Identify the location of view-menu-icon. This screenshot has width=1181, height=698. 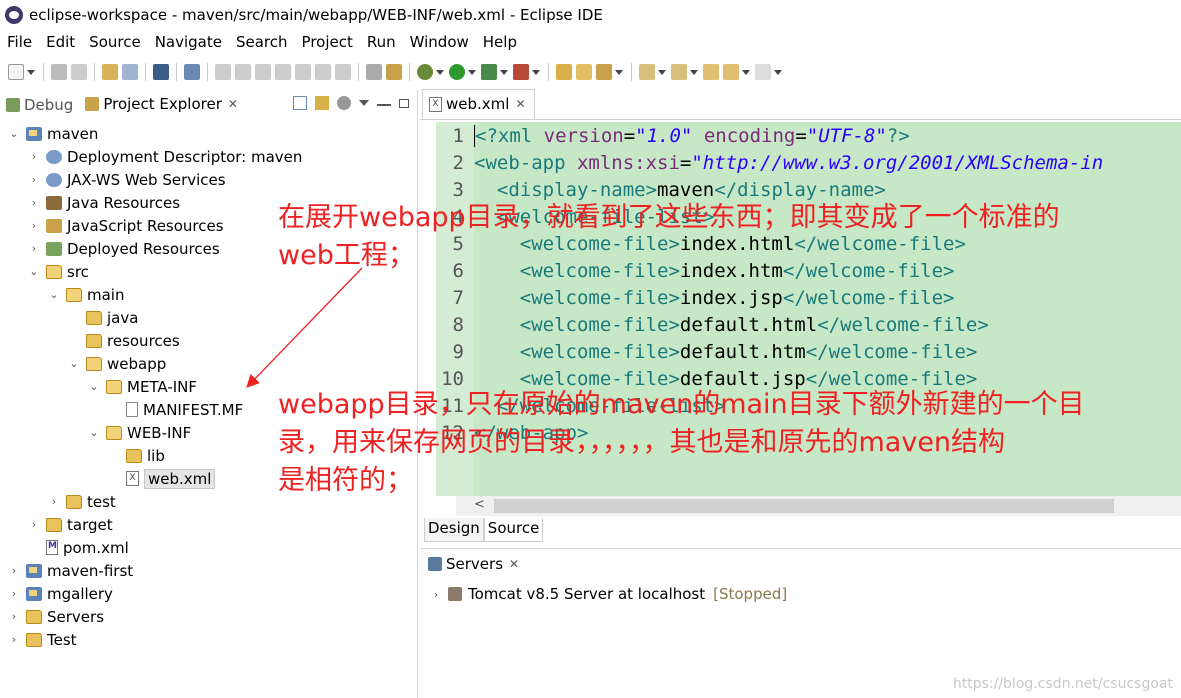
(364, 103).